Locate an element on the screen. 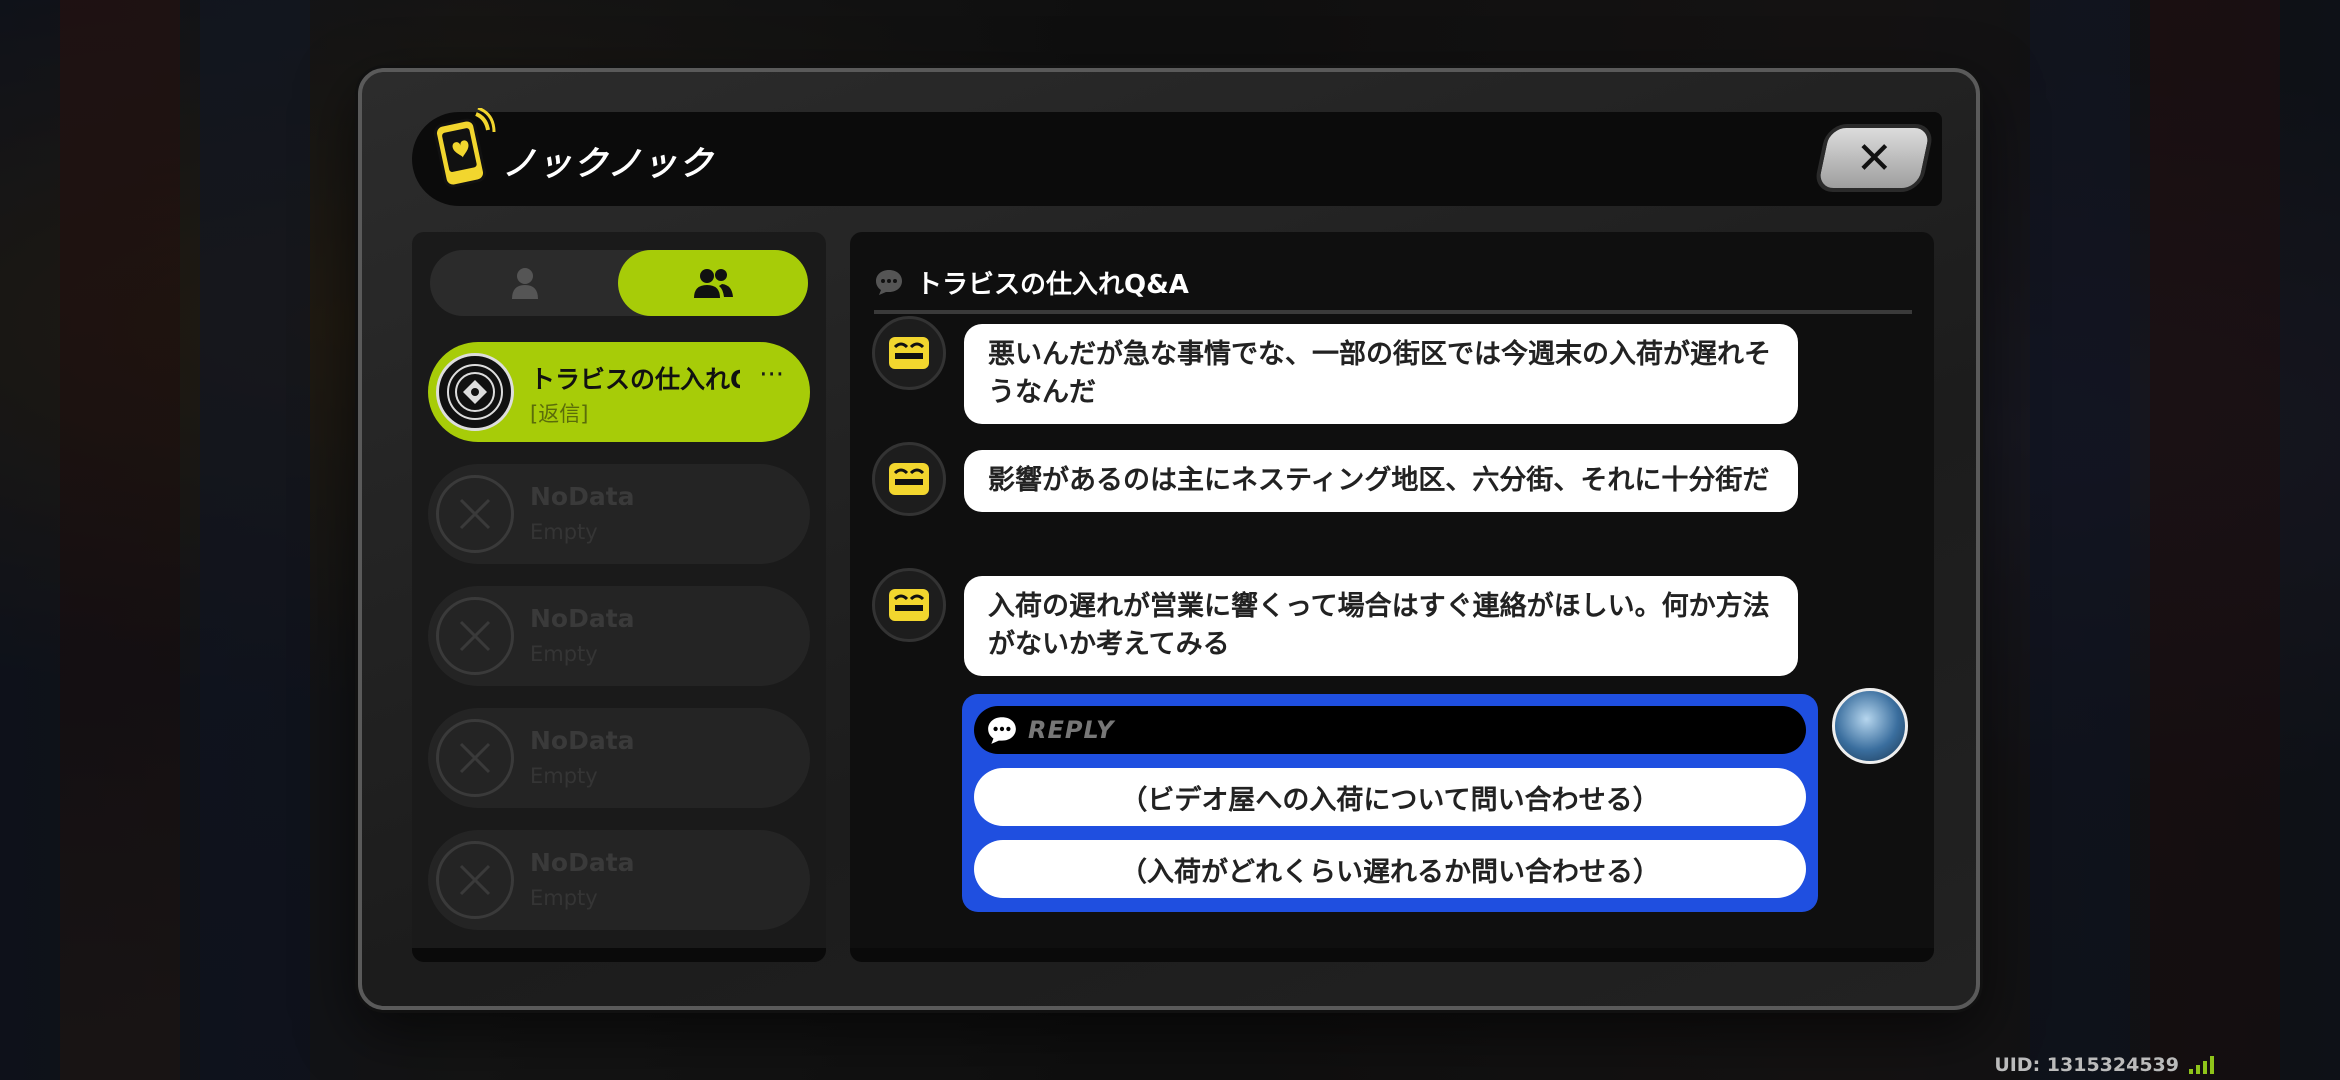 Image resolution: width=2340 pixels, height=1080 pixels. contact-status: [返信] is located at coordinates (559, 414).